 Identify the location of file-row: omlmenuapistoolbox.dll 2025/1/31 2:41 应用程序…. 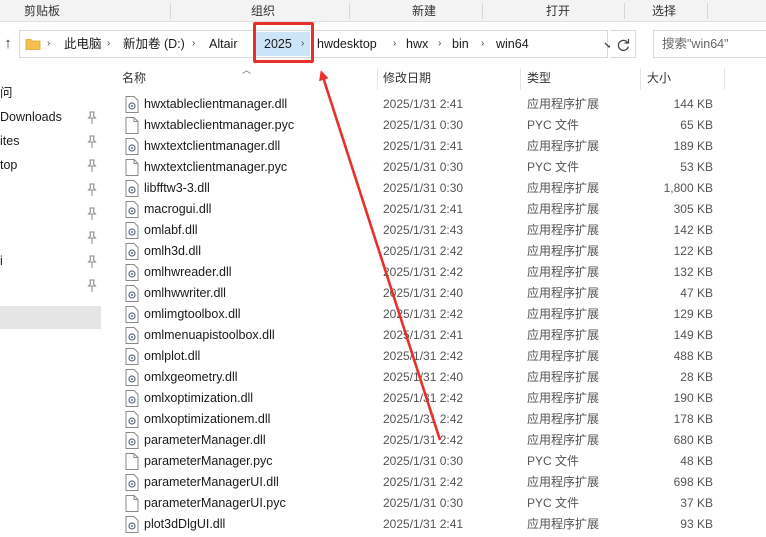
(435, 335).